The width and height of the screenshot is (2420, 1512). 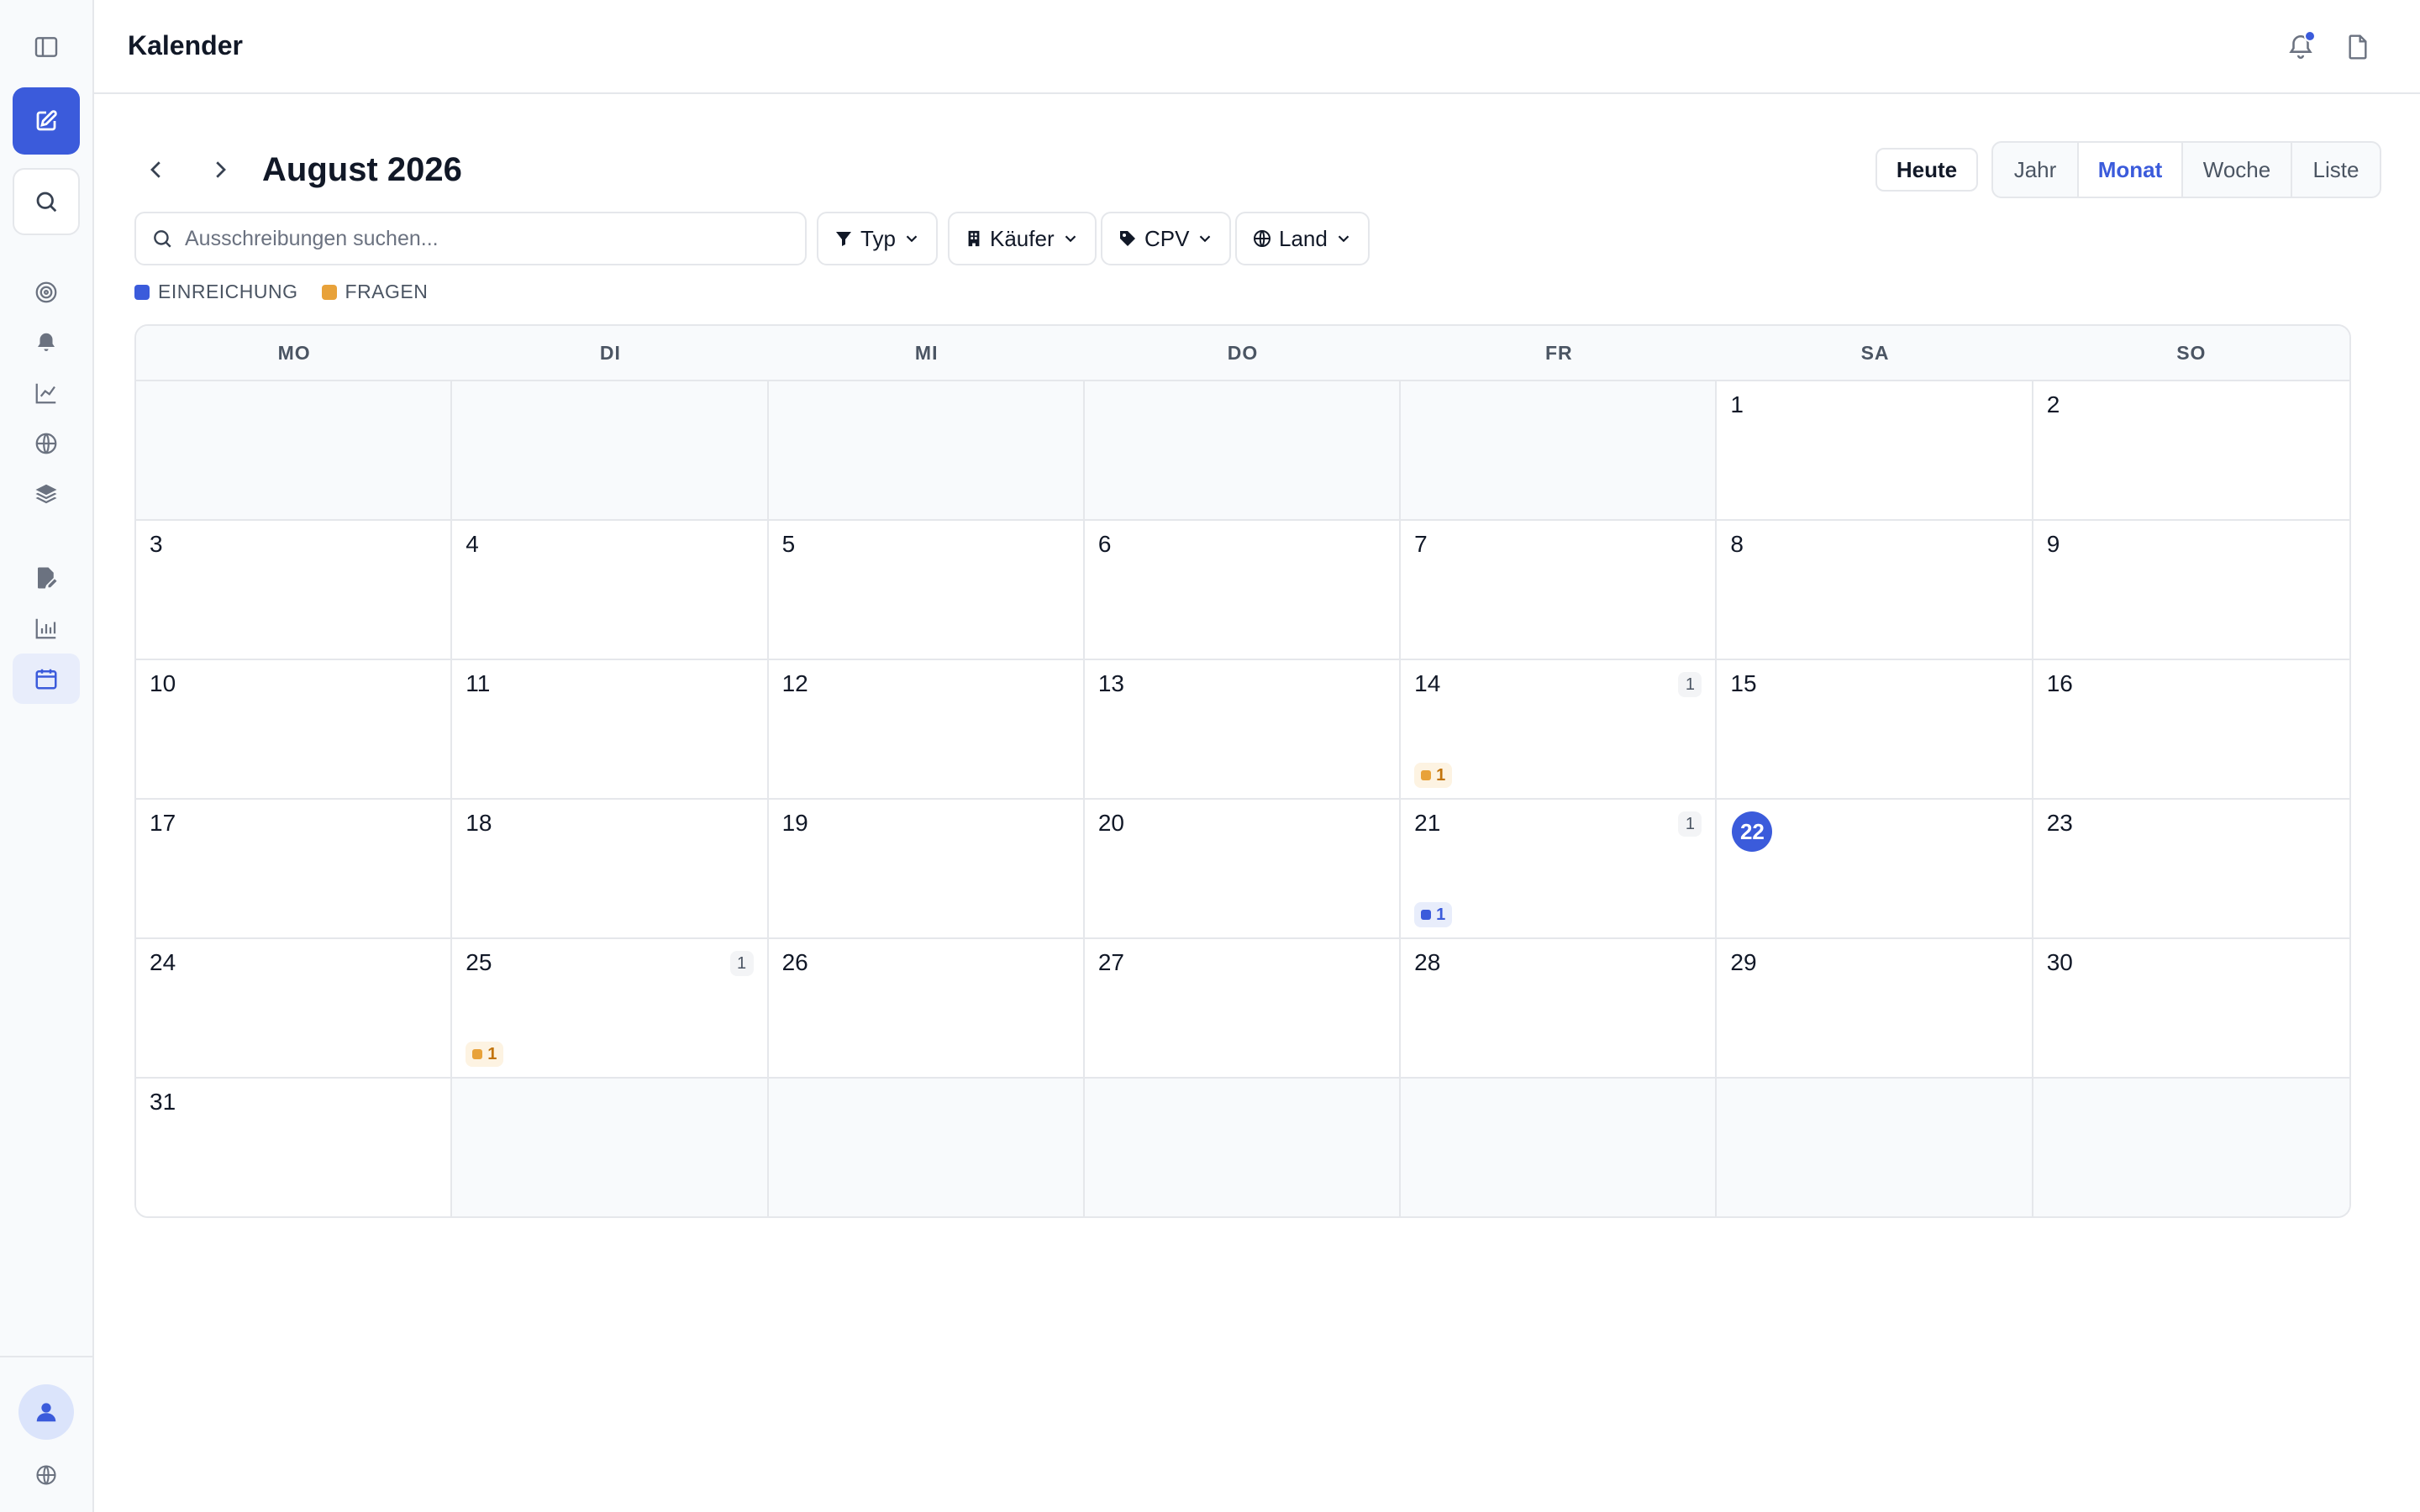 I want to click on day-cell: 21 1 1, so click(x=1559, y=869).